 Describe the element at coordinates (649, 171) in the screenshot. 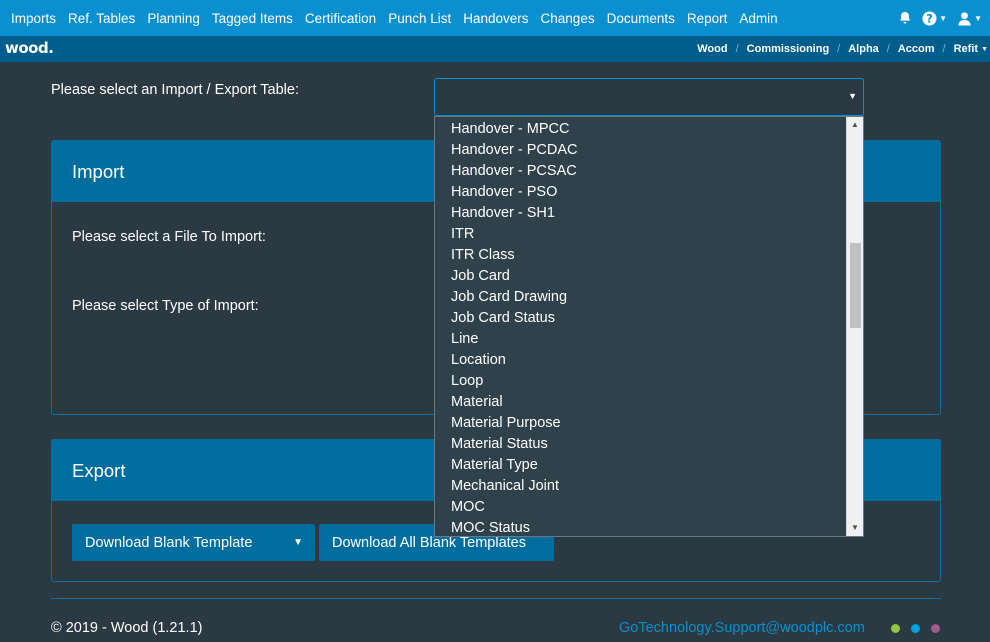

I see `dropdown-option: Handover - PCSAC` at that location.